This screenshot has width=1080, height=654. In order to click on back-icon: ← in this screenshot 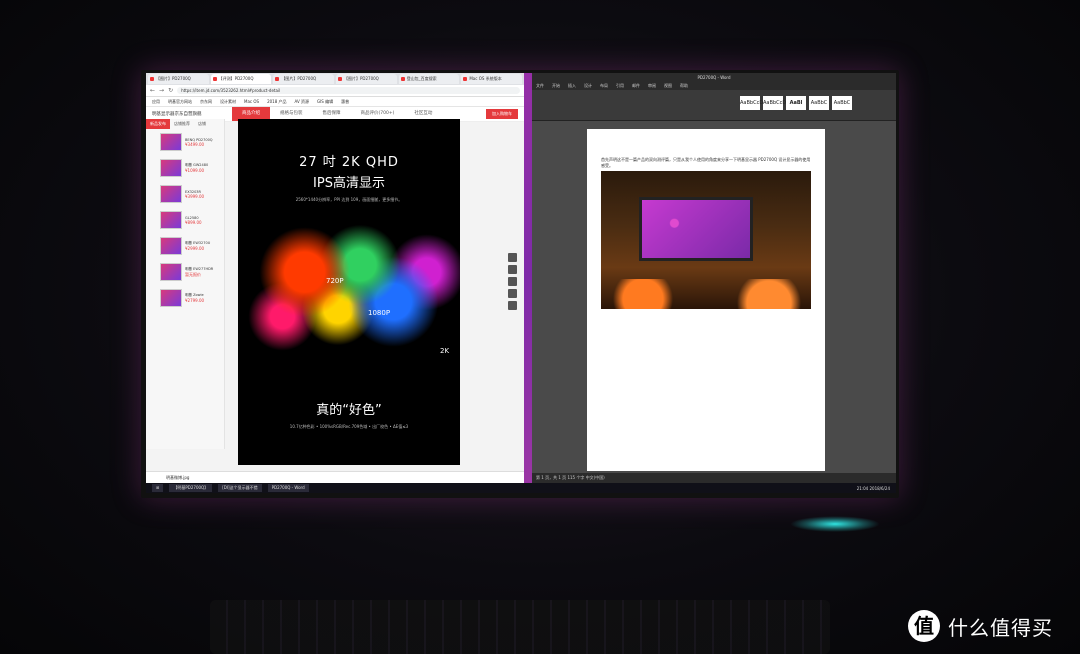, I will do `click(152, 90)`.